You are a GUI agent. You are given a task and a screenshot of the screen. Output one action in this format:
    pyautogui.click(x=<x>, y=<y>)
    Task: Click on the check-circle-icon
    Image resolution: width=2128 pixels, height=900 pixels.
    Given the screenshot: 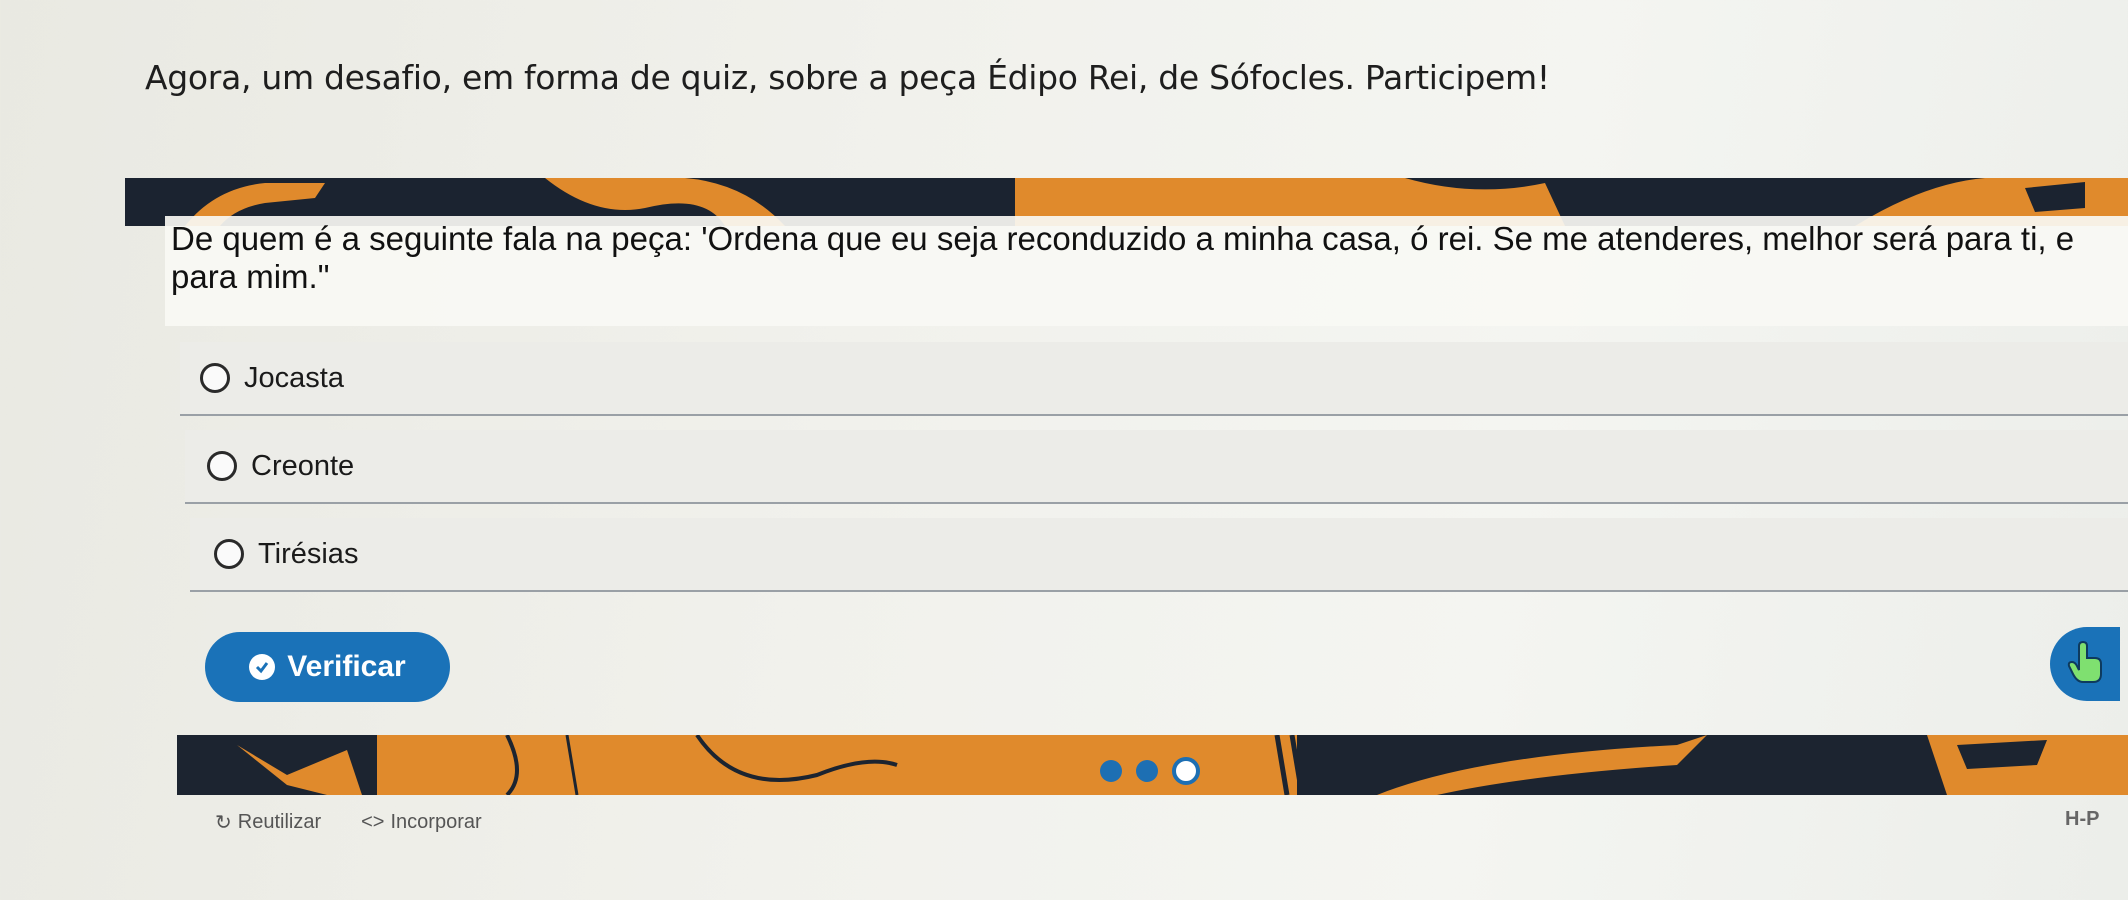 What is the action you would take?
    pyautogui.click(x=262, y=667)
    